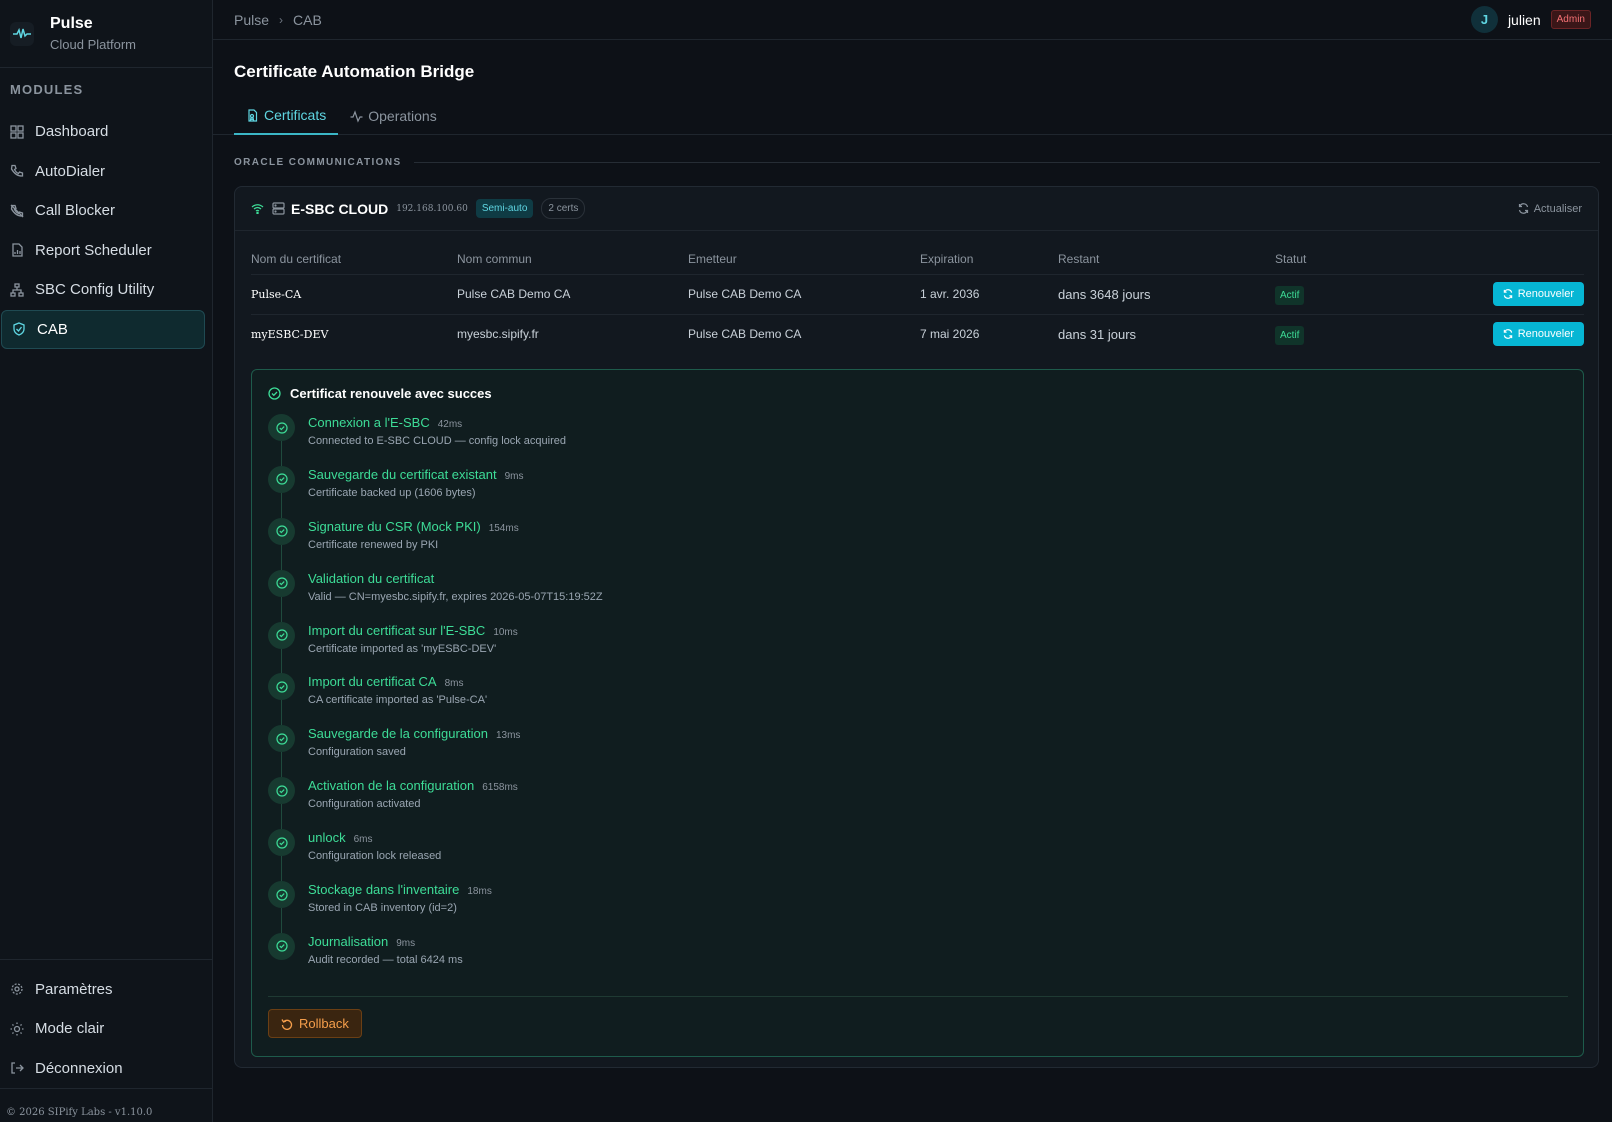 The image size is (1612, 1122). I want to click on cert-name: Pulse-CA, so click(354, 294).